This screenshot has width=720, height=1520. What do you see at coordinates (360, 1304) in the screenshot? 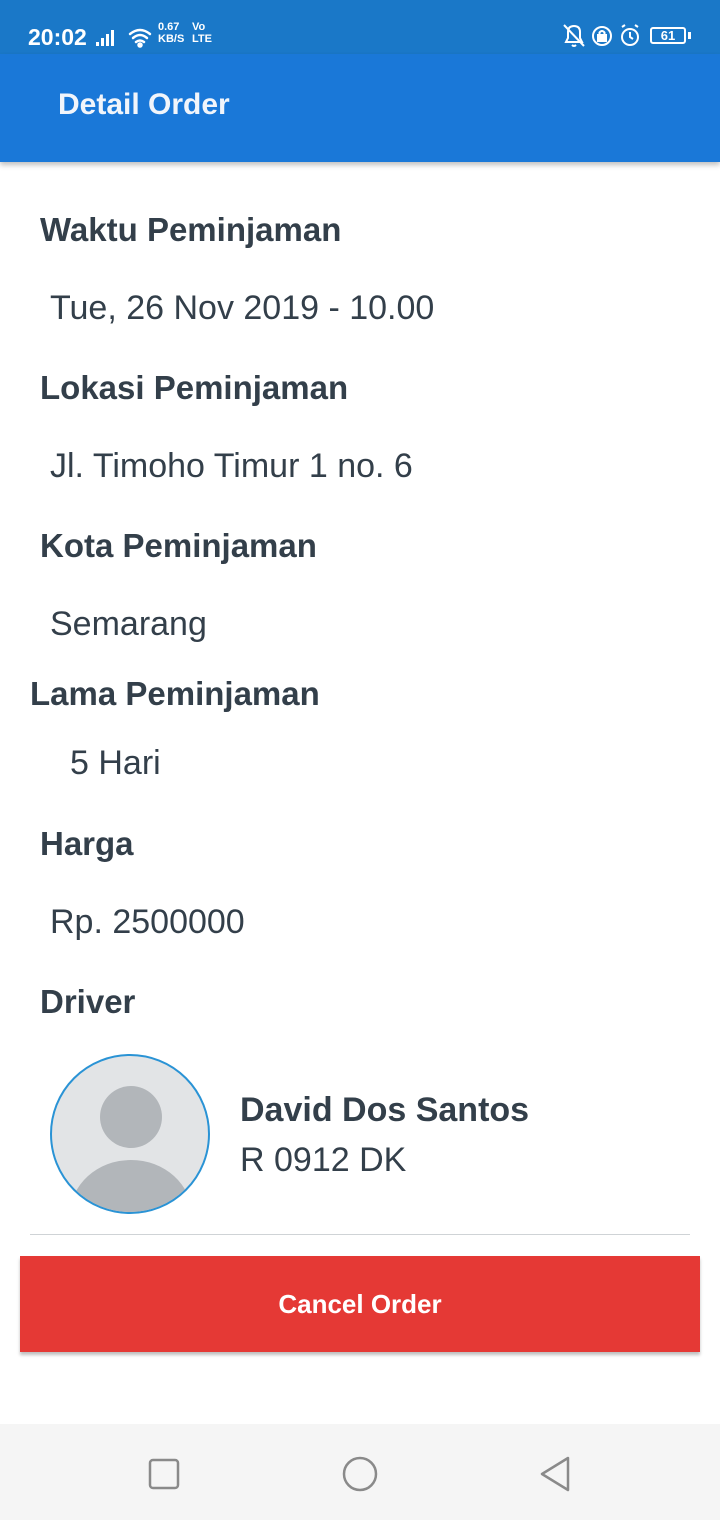
I see `cancel-order-button: Cancel Order` at bounding box center [360, 1304].